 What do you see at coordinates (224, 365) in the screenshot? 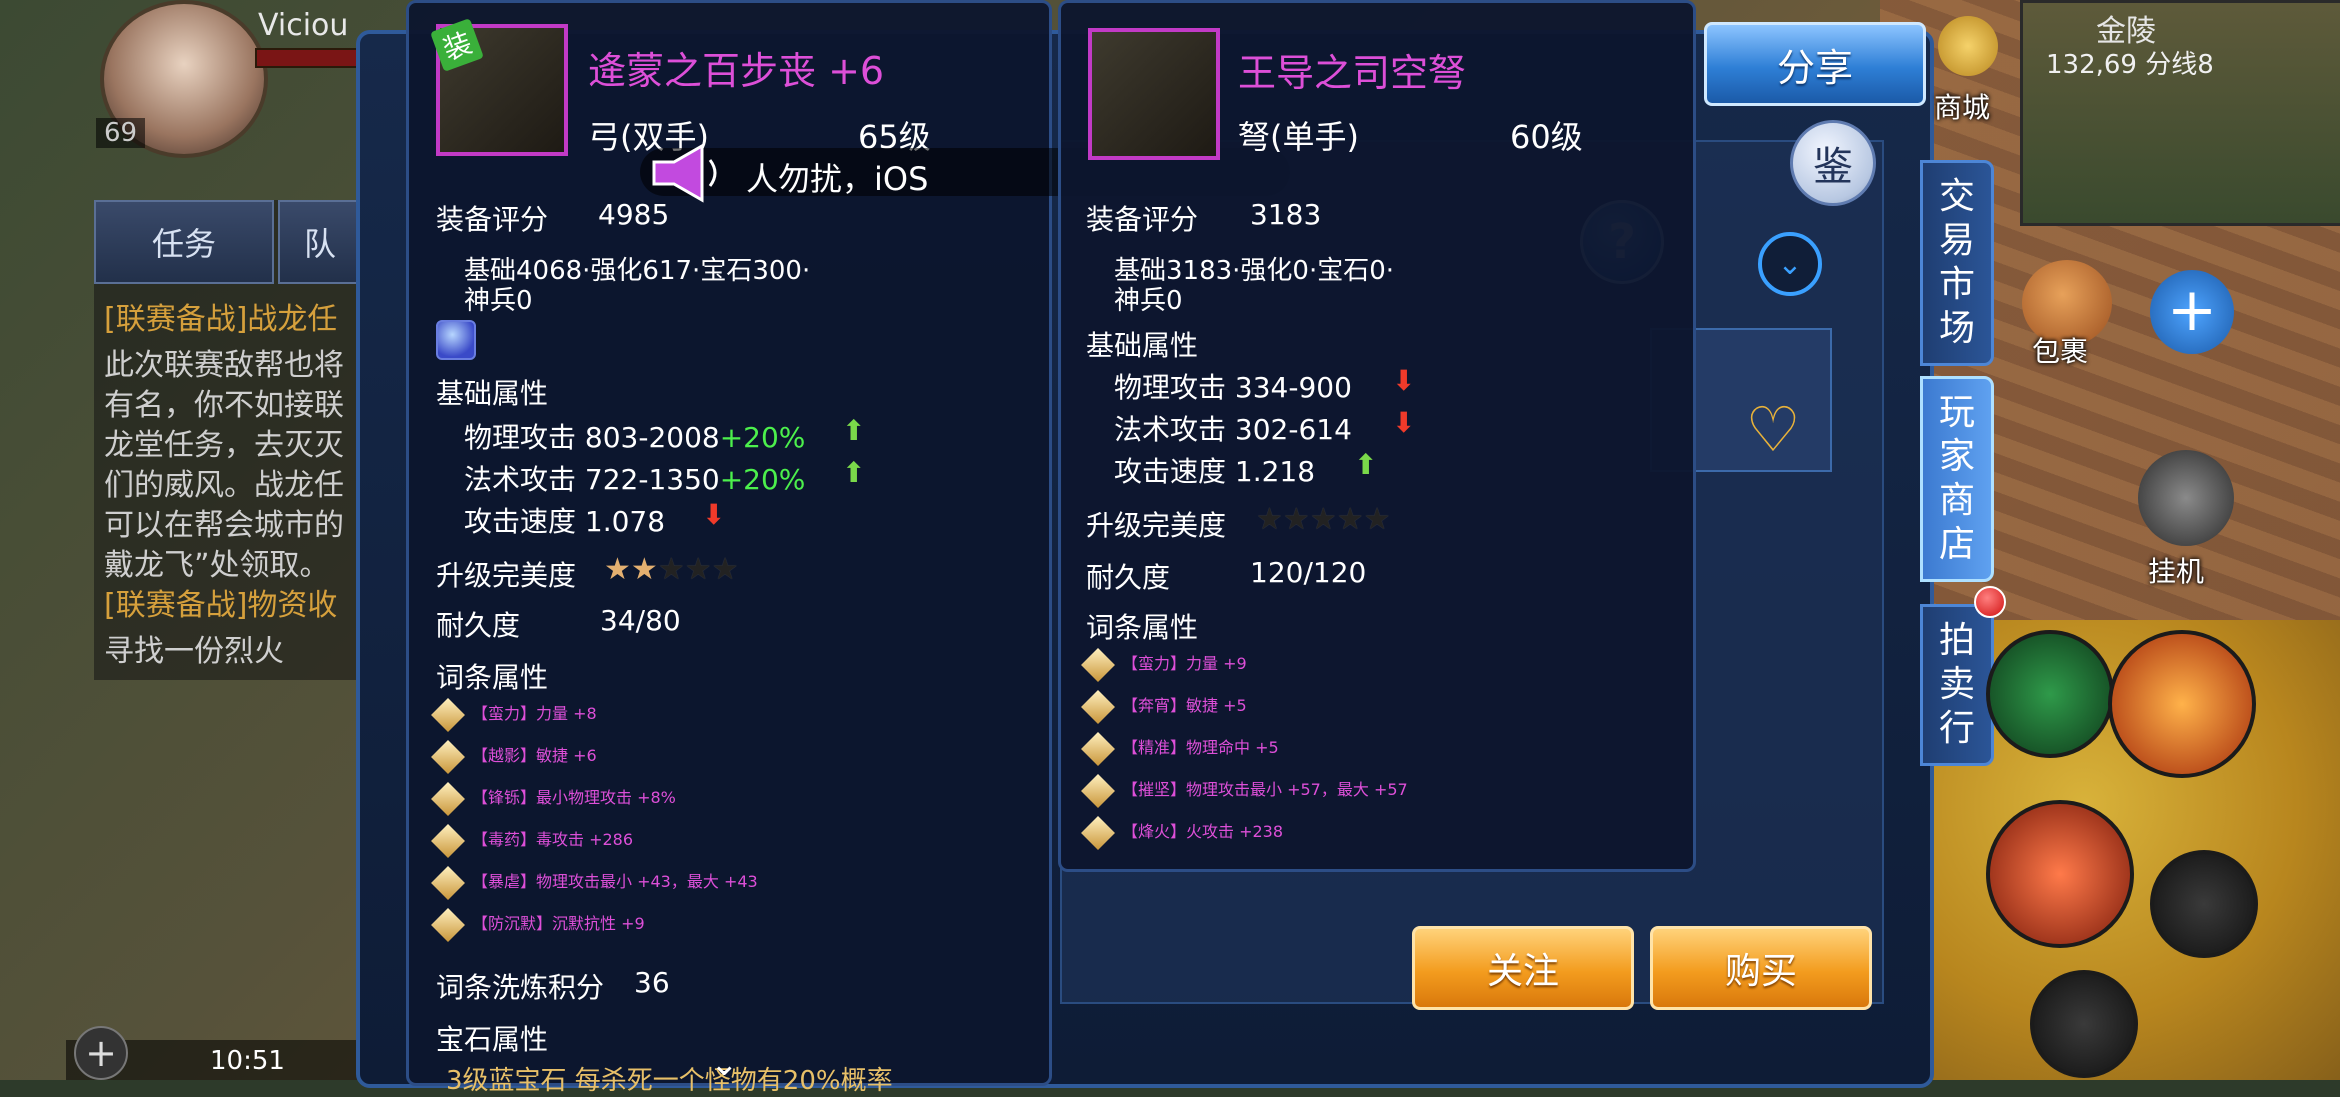
I see `quest-line: 此次联赛敌帮也将` at bounding box center [224, 365].